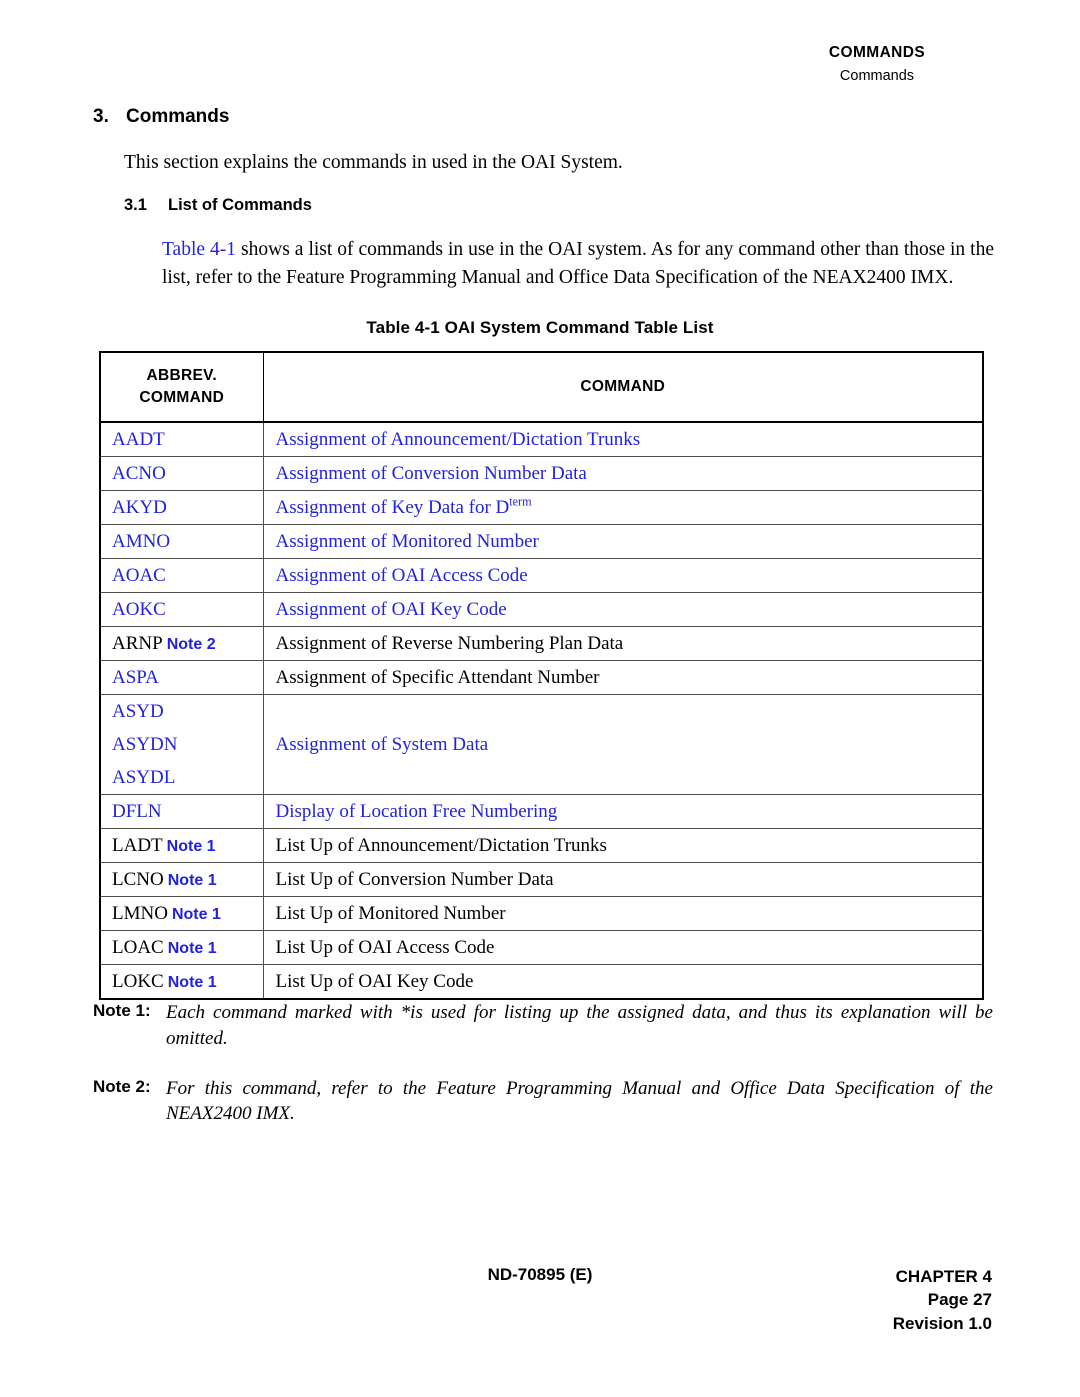 The height and width of the screenshot is (1397, 1080). Describe the element at coordinates (385, 947) in the screenshot. I see `command-description-text: List Up of OAI Access Code` at that location.